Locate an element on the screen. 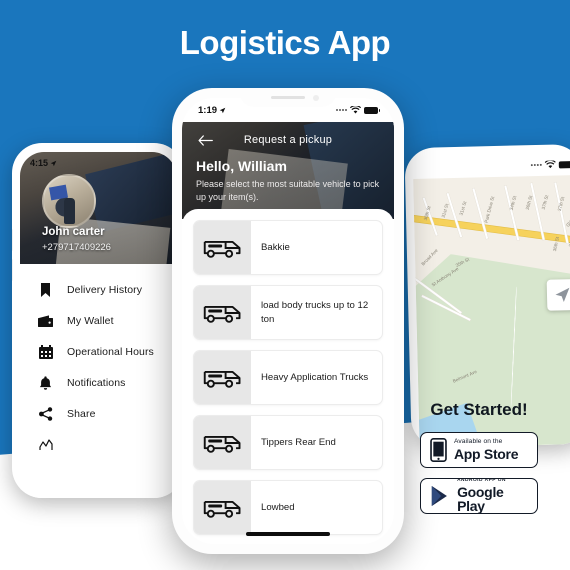 This screenshot has height=570, width=570. map-street-label: 34th St is located at coordinates (513, 203).